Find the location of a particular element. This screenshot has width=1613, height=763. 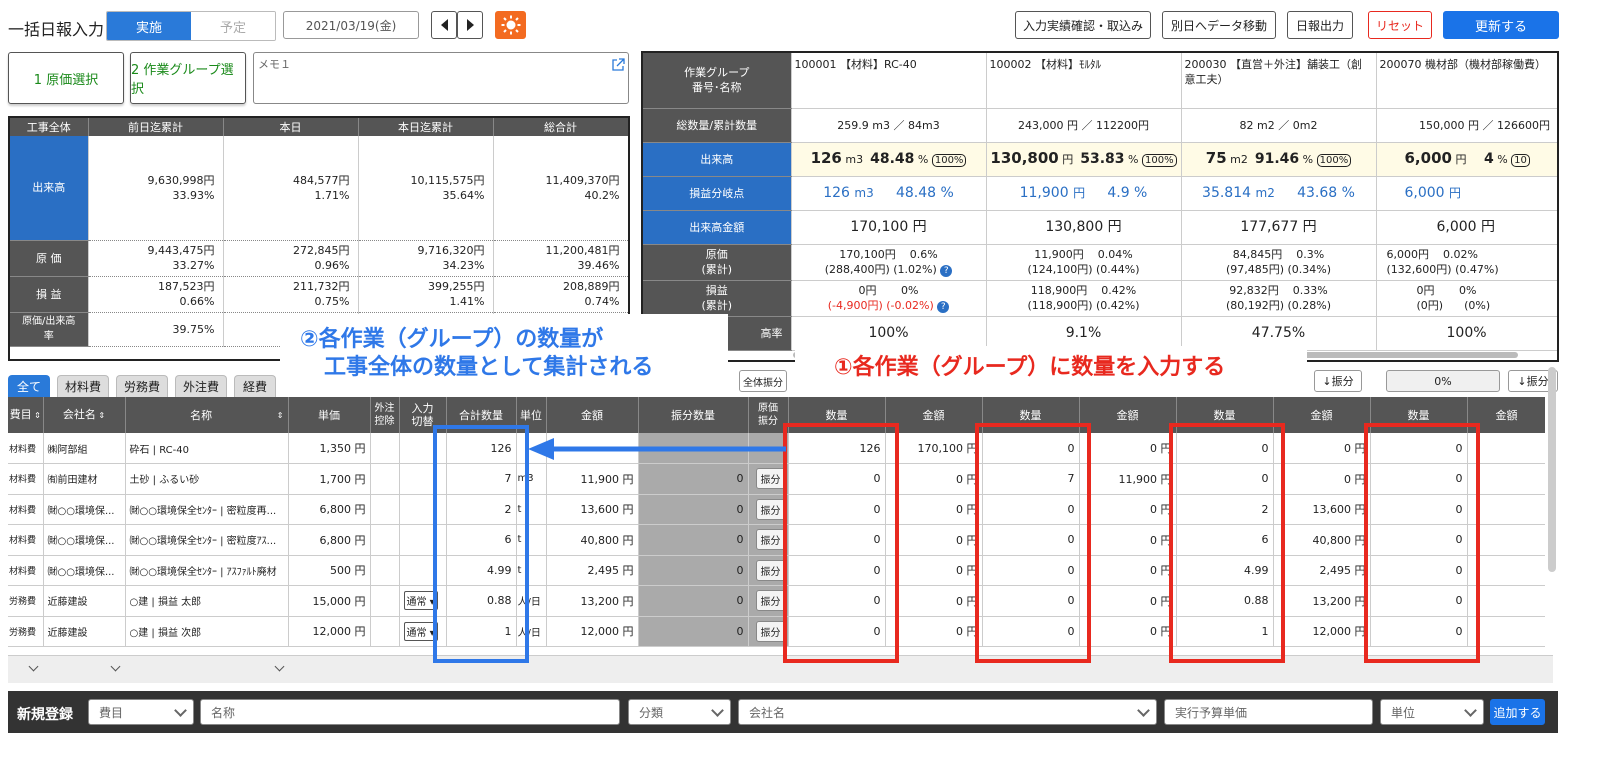

prev-date-button is located at coordinates (444, 25).